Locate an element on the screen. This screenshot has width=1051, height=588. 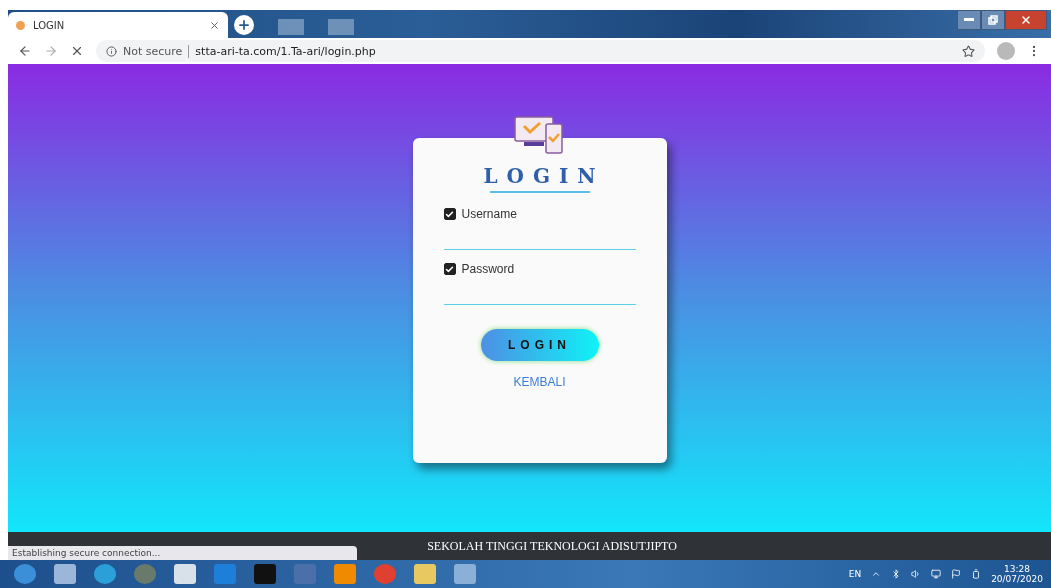
avatar-icon is located at coordinates (1006, 51).